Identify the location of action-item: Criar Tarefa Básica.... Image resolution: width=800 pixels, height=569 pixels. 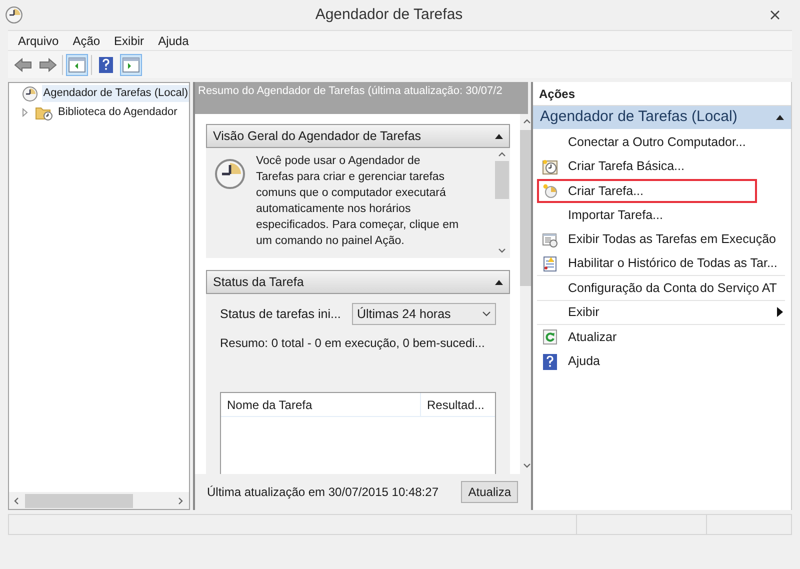
(661, 166).